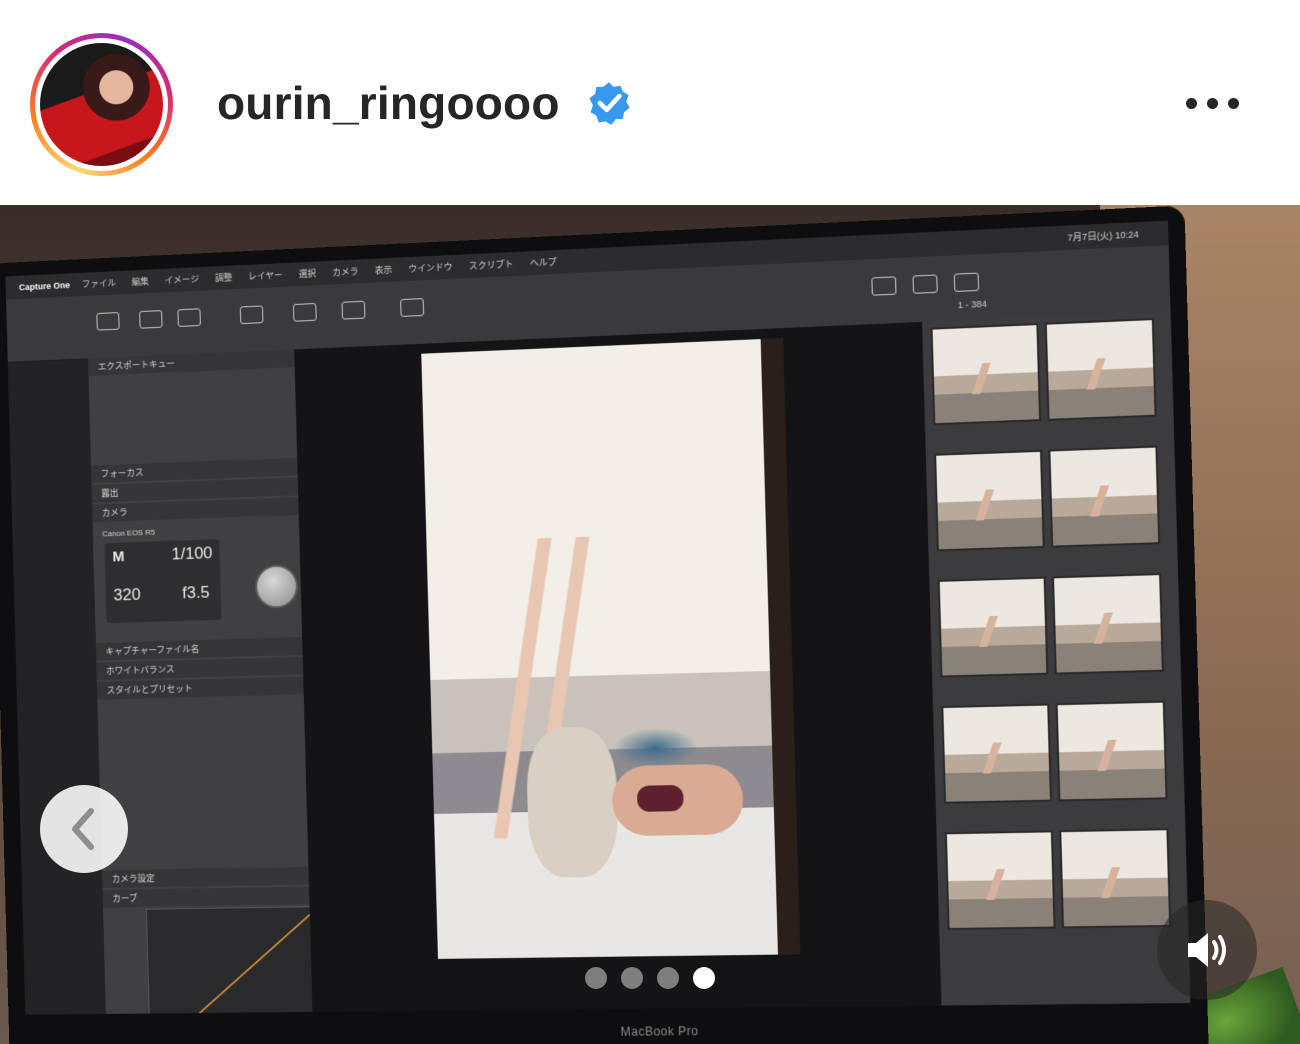 The height and width of the screenshot is (1044, 1300). I want to click on section-curve: カーブ, so click(206, 897).